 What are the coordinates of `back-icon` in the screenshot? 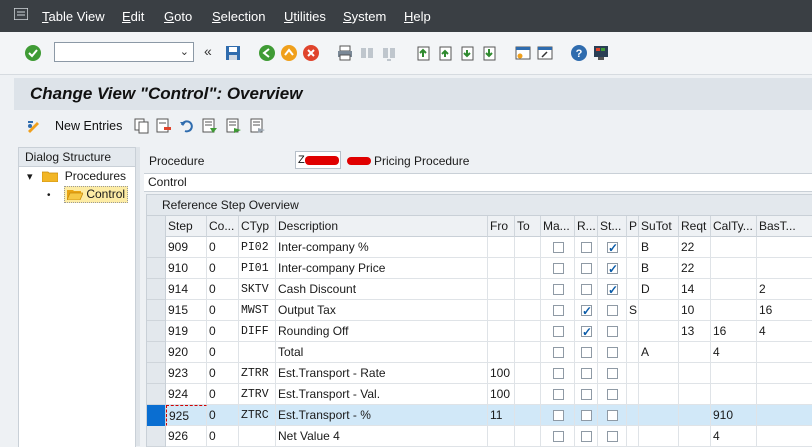 It's located at (267, 53).